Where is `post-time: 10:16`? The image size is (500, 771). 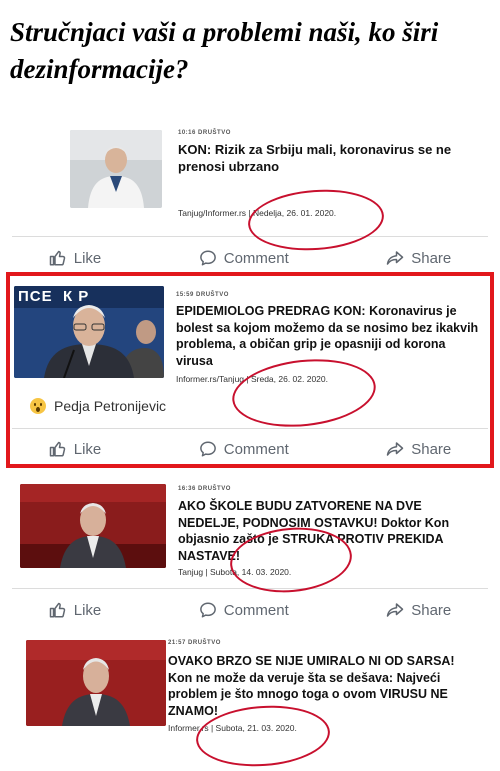
post-time: 10:16 is located at coordinates (187, 133).